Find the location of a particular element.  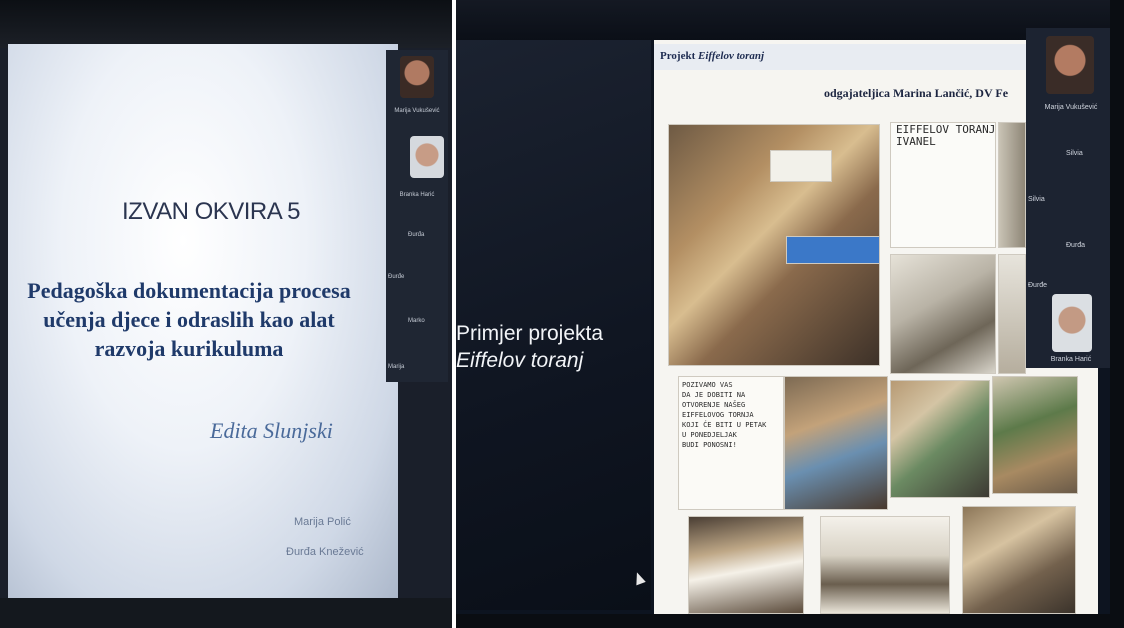

slide-subtitle-line: razvoja kurikuluma is located at coordinates (189, 348).